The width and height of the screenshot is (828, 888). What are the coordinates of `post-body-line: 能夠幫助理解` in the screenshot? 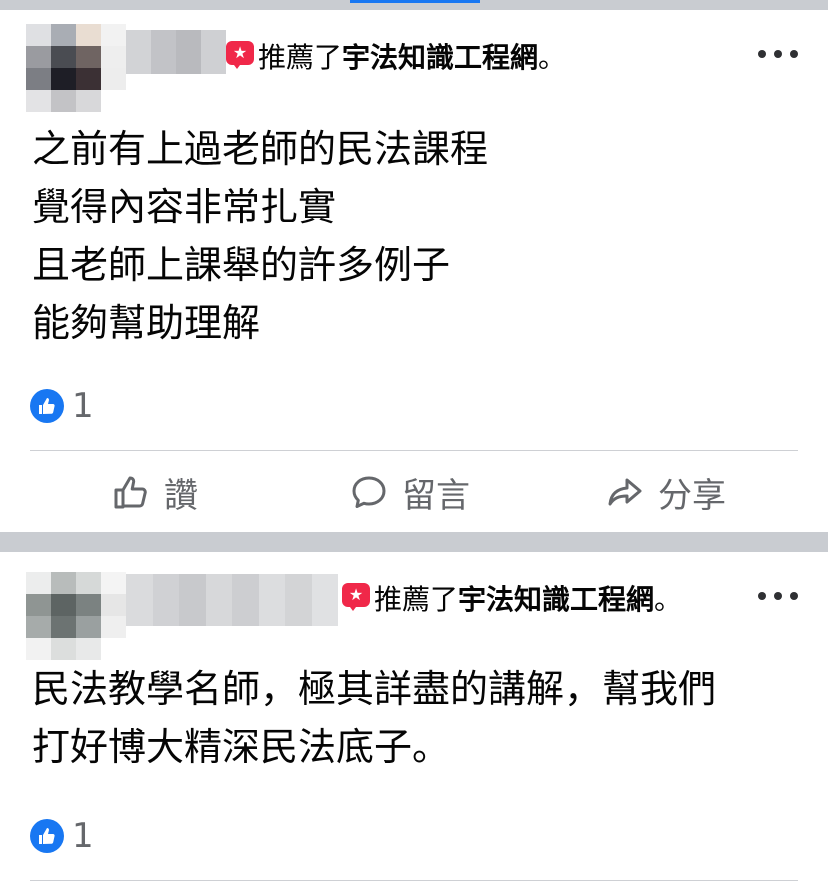 It's located at (146, 323).